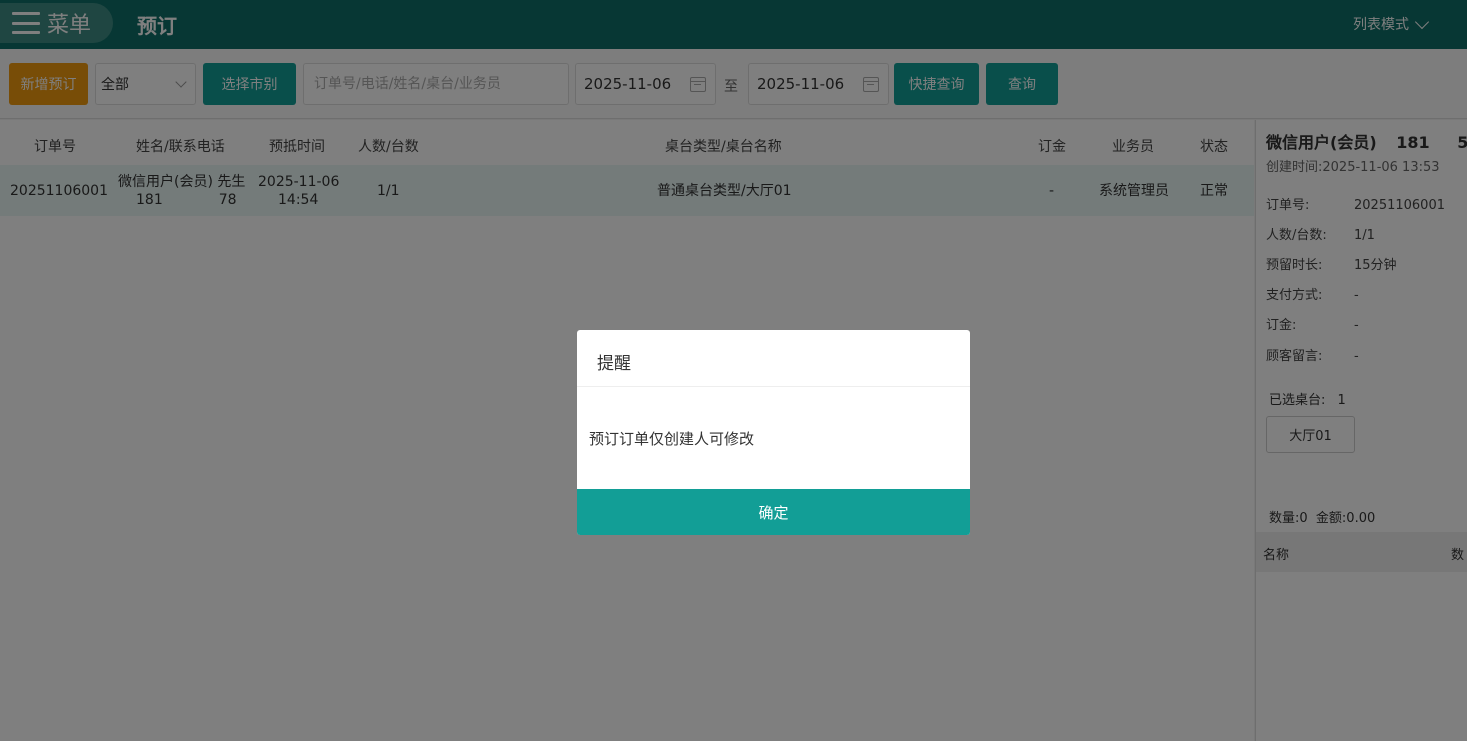  I want to click on dialog-title: 提醒, so click(773, 358).